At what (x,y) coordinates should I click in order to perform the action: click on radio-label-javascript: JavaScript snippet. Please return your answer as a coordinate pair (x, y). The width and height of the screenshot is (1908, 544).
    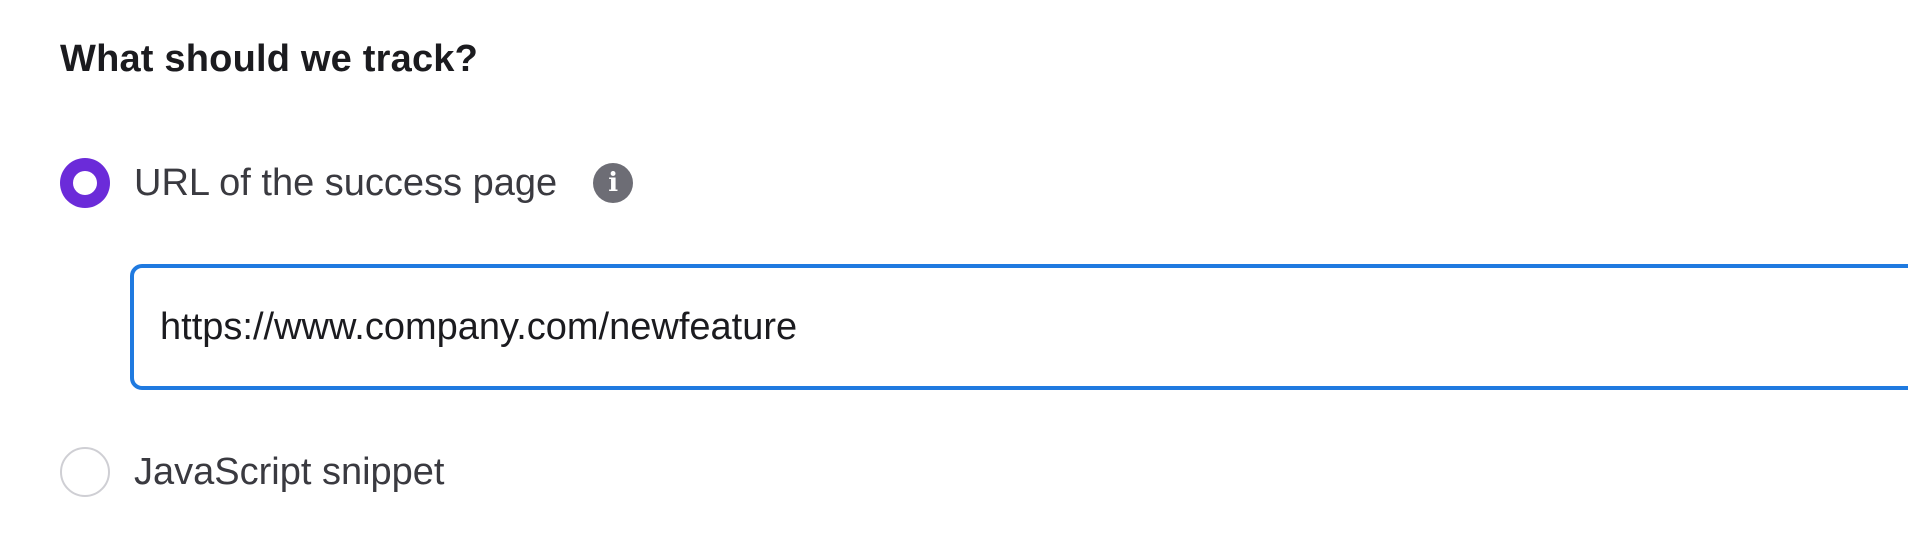
    Looking at the image, I should click on (289, 472).